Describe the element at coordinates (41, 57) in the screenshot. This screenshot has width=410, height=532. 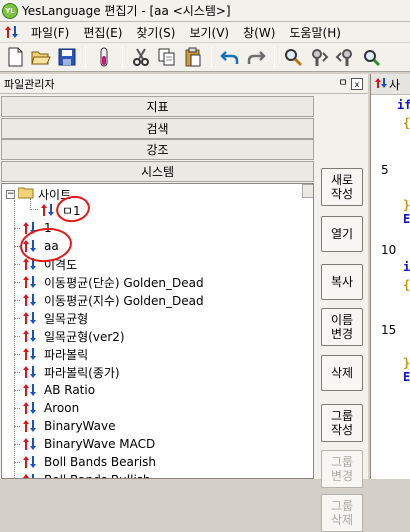
I see `open-folder-icon` at that location.